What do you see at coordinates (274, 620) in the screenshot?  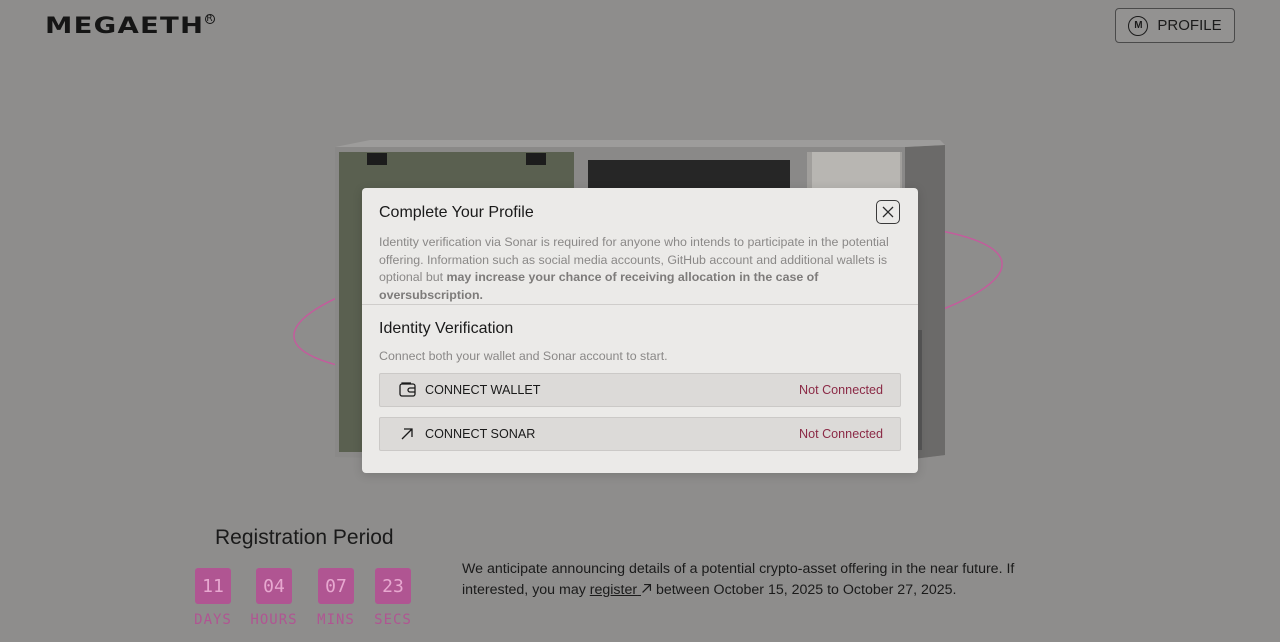 I see `countdown-hours-label: HOURS` at bounding box center [274, 620].